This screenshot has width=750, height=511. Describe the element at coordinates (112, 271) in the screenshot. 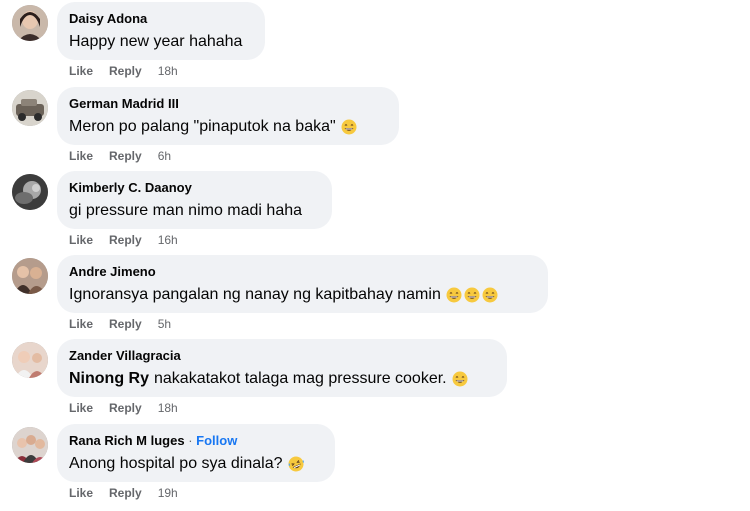

I see `commenter-name: Andre Jimeno` at that location.